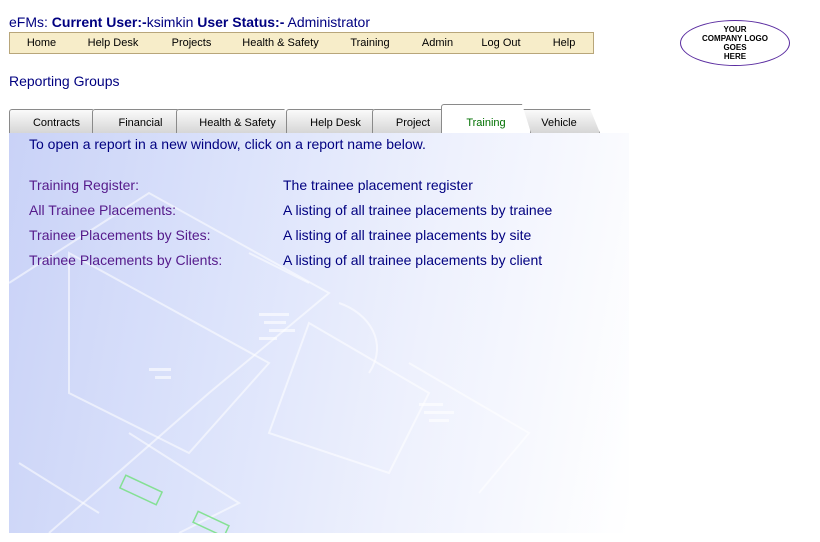 The width and height of the screenshot is (820, 542). Describe the element at coordinates (280, 43) in the screenshot. I see `nav-health-safety: Health & Safety` at that location.